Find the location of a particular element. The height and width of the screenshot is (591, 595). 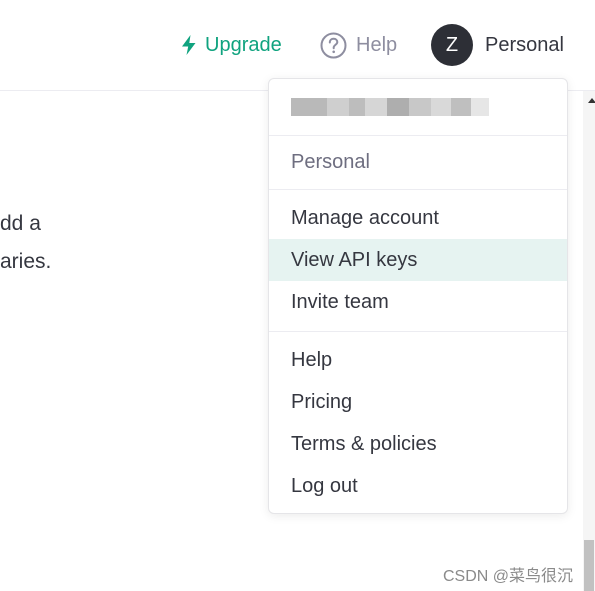

upgrade-label: Upgrade is located at coordinates (243, 44).